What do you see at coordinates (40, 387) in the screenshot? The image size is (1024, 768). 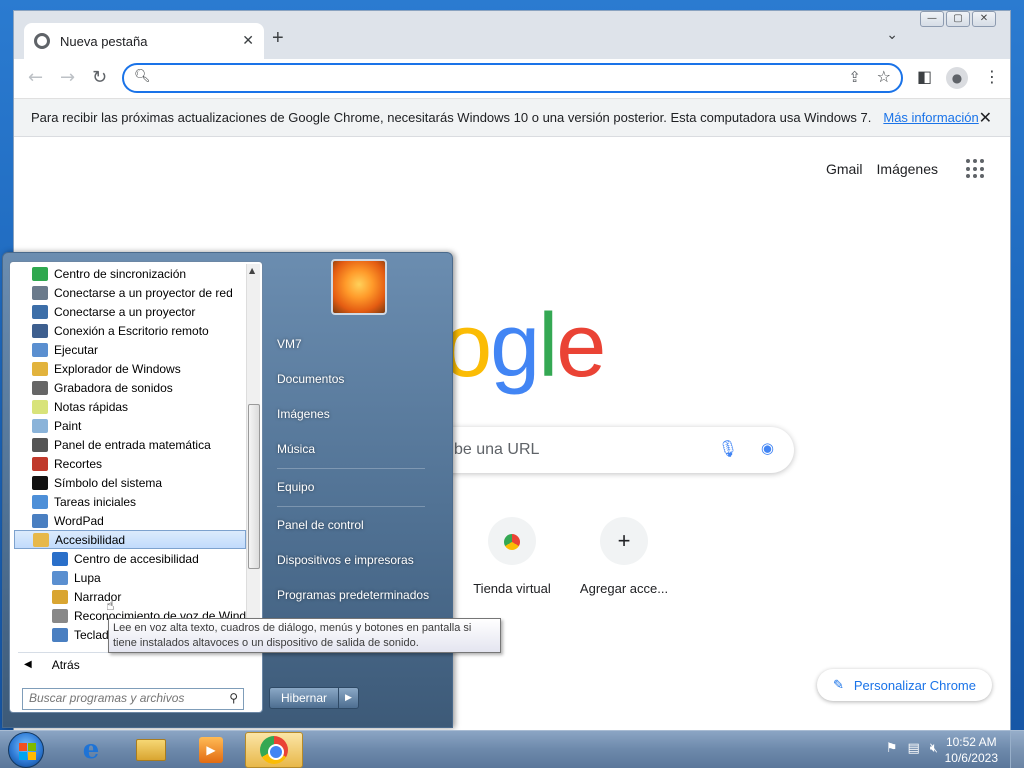 I see `microphone-icon` at bounding box center [40, 387].